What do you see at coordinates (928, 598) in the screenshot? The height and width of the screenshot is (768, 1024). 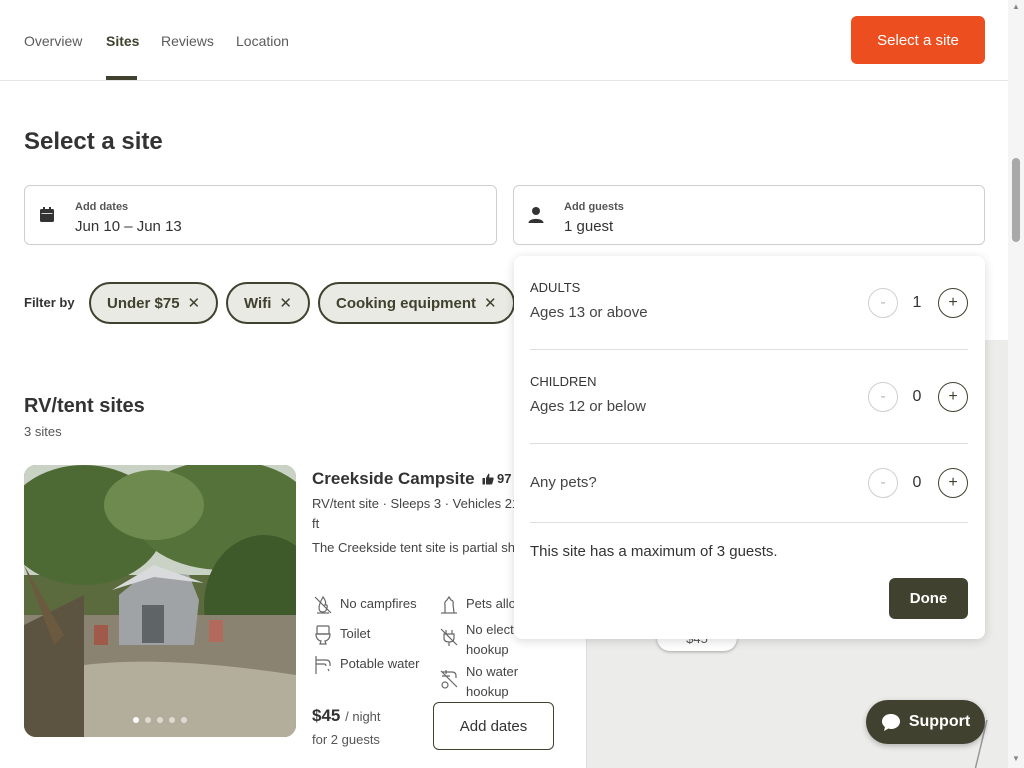 I see `done-button: Done` at bounding box center [928, 598].